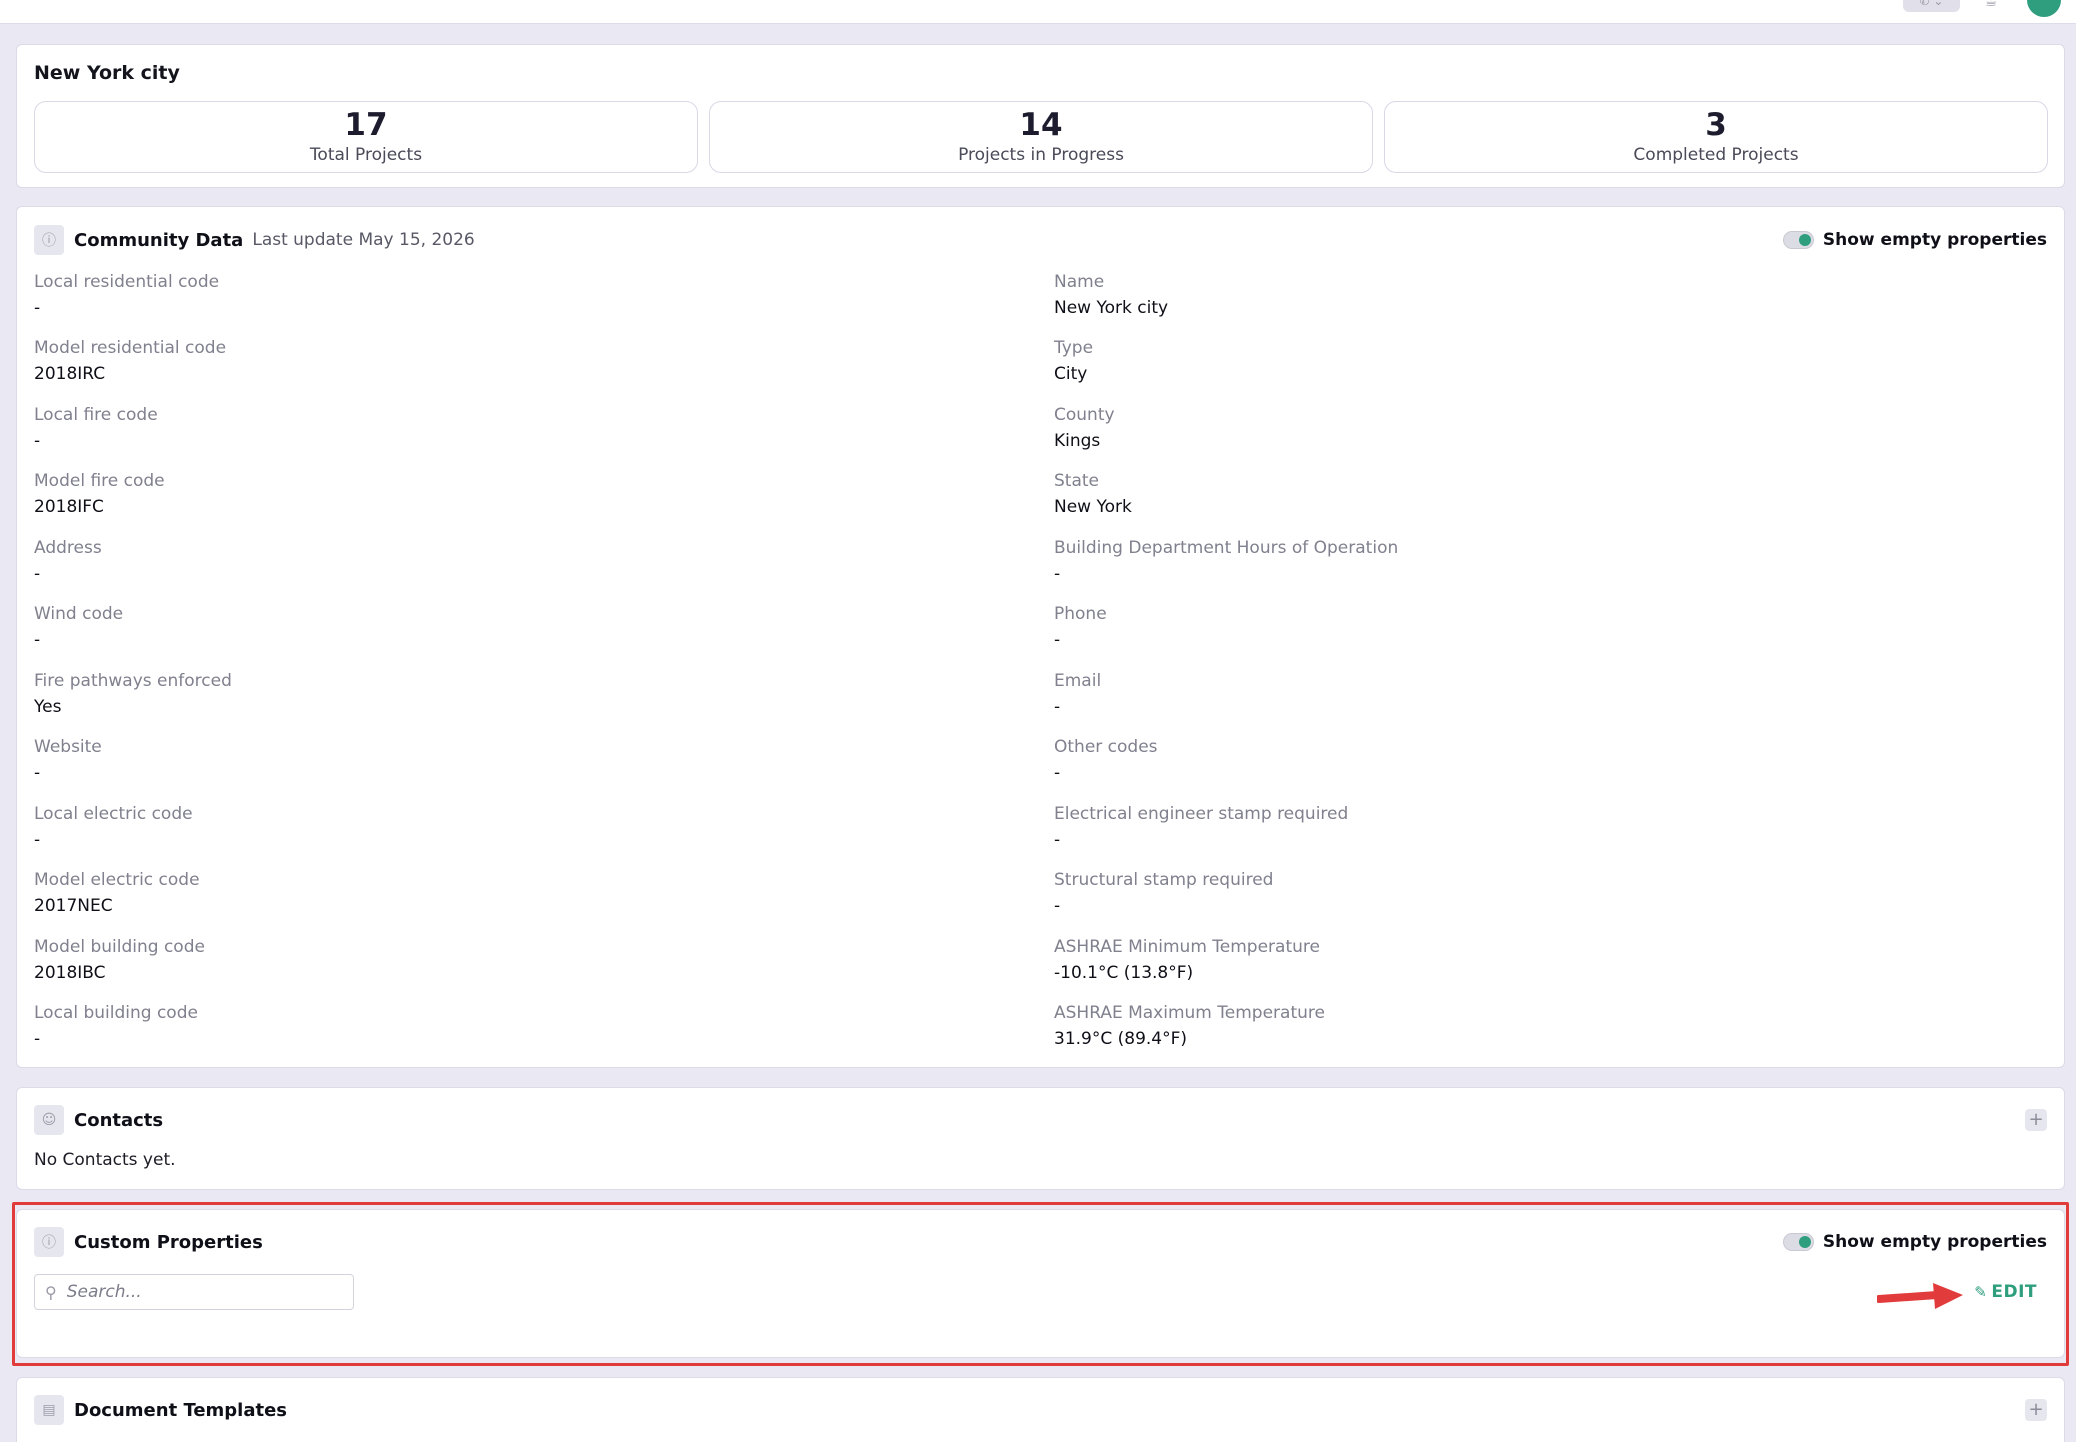 Image resolution: width=2076 pixels, height=1442 pixels. I want to click on stat-value: 14, so click(1041, 125).